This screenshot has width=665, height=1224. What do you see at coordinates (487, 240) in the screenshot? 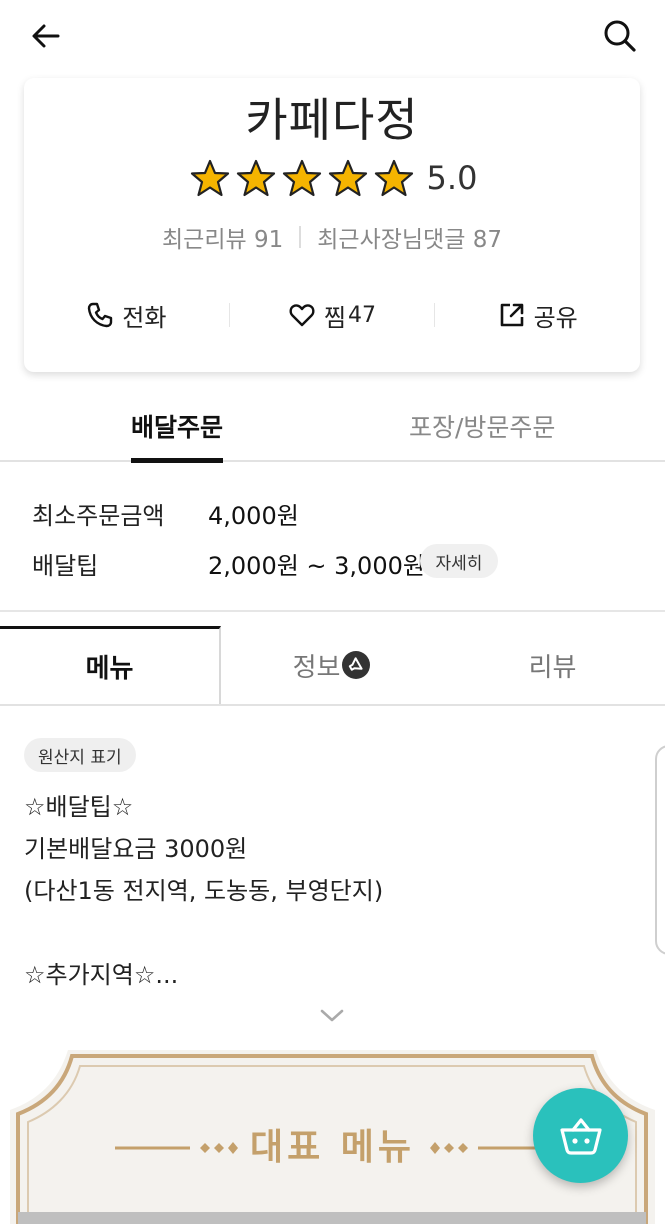
I see `owner-replies-count: 87` at bounding box center [487, 240].